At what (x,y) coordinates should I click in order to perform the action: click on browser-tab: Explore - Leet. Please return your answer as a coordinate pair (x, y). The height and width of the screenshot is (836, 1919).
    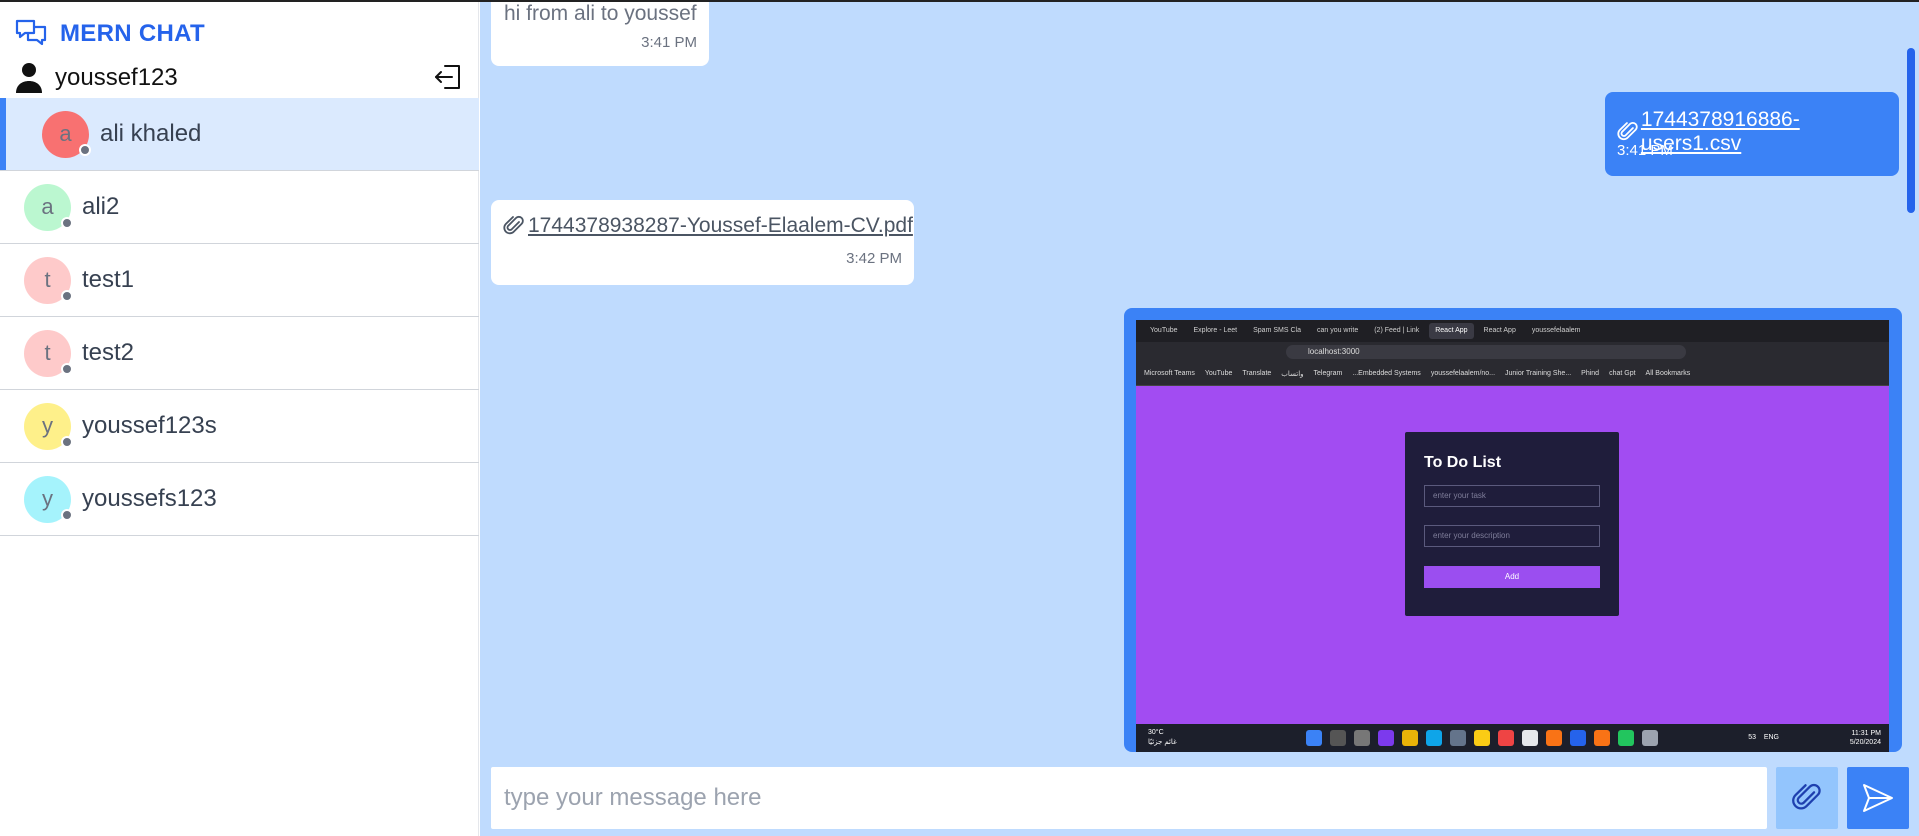
    Looking at the image, I should click on (1215, 330).